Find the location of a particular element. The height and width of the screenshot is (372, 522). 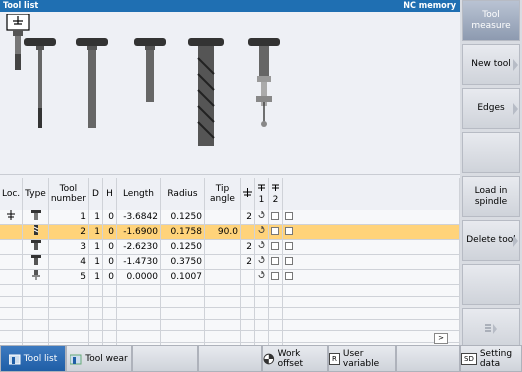

setting-data-label: Setting data is located at coordinates (496, 358).